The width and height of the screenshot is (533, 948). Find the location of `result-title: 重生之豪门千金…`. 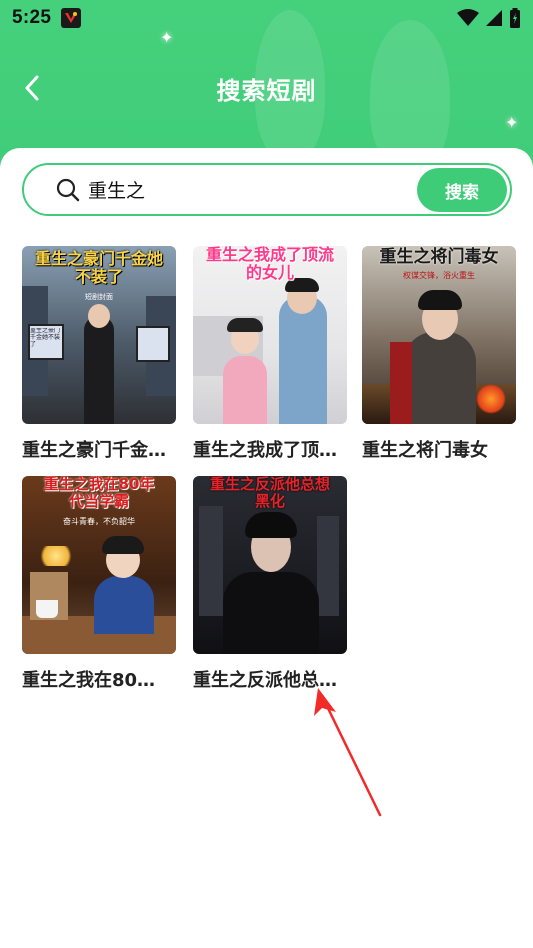

result-title: 重生之豪门千金… is located at coordinates (94, 450).